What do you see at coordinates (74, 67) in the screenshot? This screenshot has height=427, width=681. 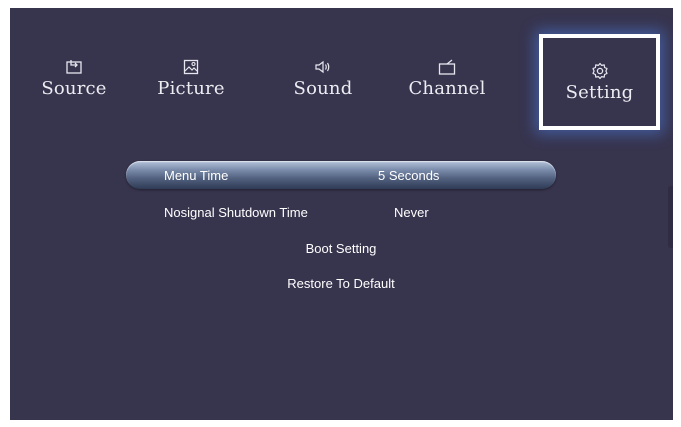 I see `source-icon` at bounding box center [74, 67].